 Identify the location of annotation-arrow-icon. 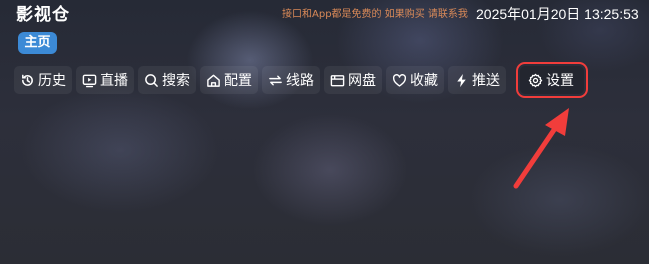
(541, 148).